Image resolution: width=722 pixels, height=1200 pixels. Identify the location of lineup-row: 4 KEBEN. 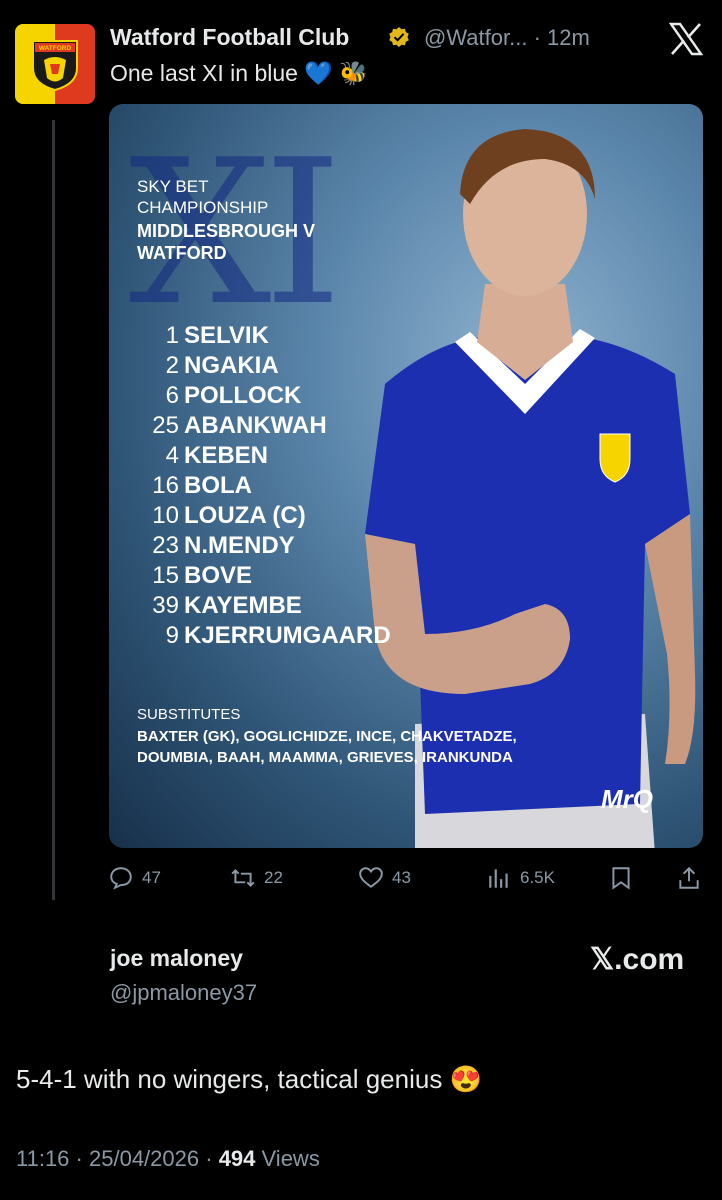
(289, 457).